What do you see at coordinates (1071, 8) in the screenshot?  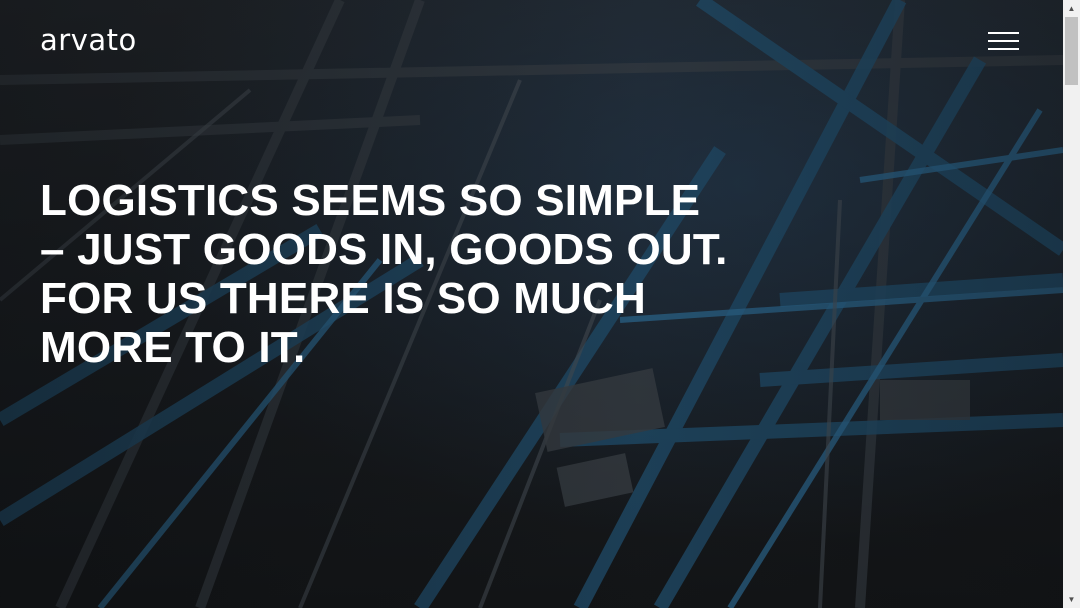 I see `scroll-up-arrow-icon: ▲` at bounding box center [1071, 8].